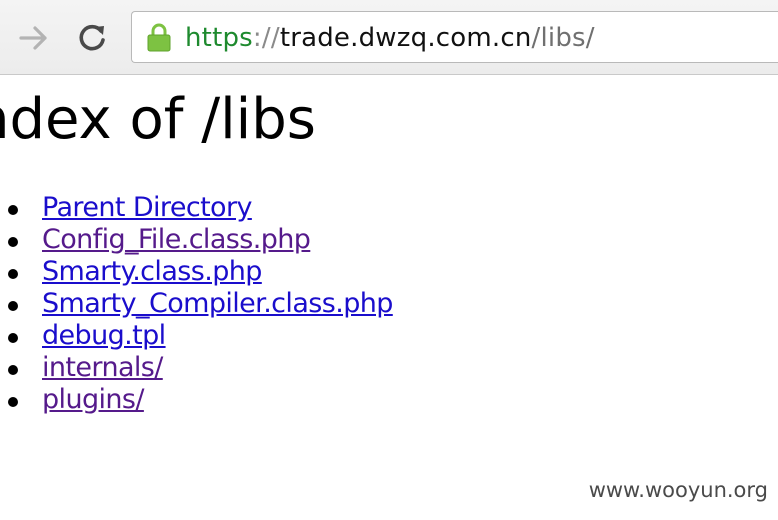 This screenshot has width=778, height=520. I want to click on list-item: Config_File.class.php, so click(196, 240).